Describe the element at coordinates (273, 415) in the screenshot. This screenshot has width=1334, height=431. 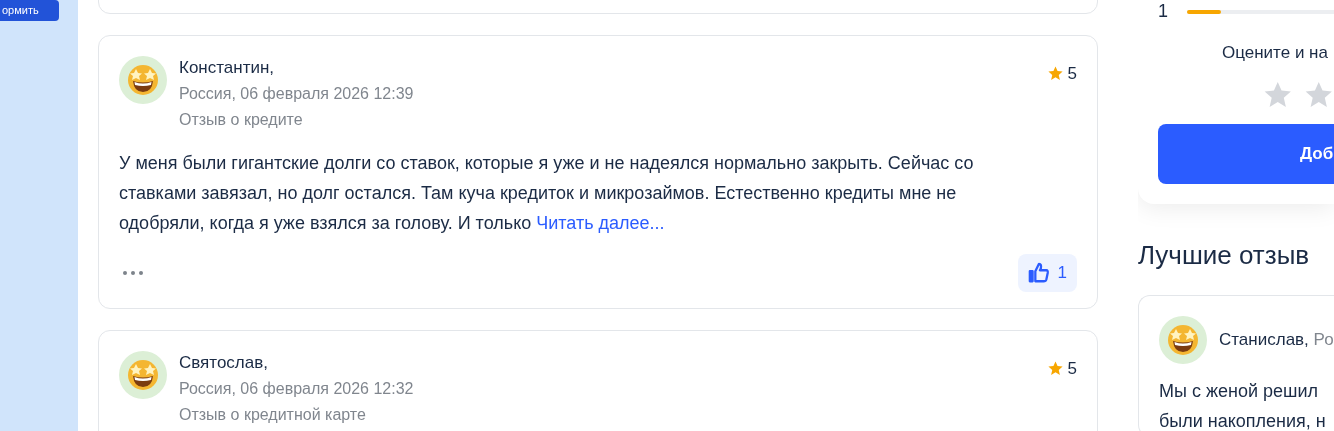
I see `review-topic: Отзыв о кредитной карте` at that location.